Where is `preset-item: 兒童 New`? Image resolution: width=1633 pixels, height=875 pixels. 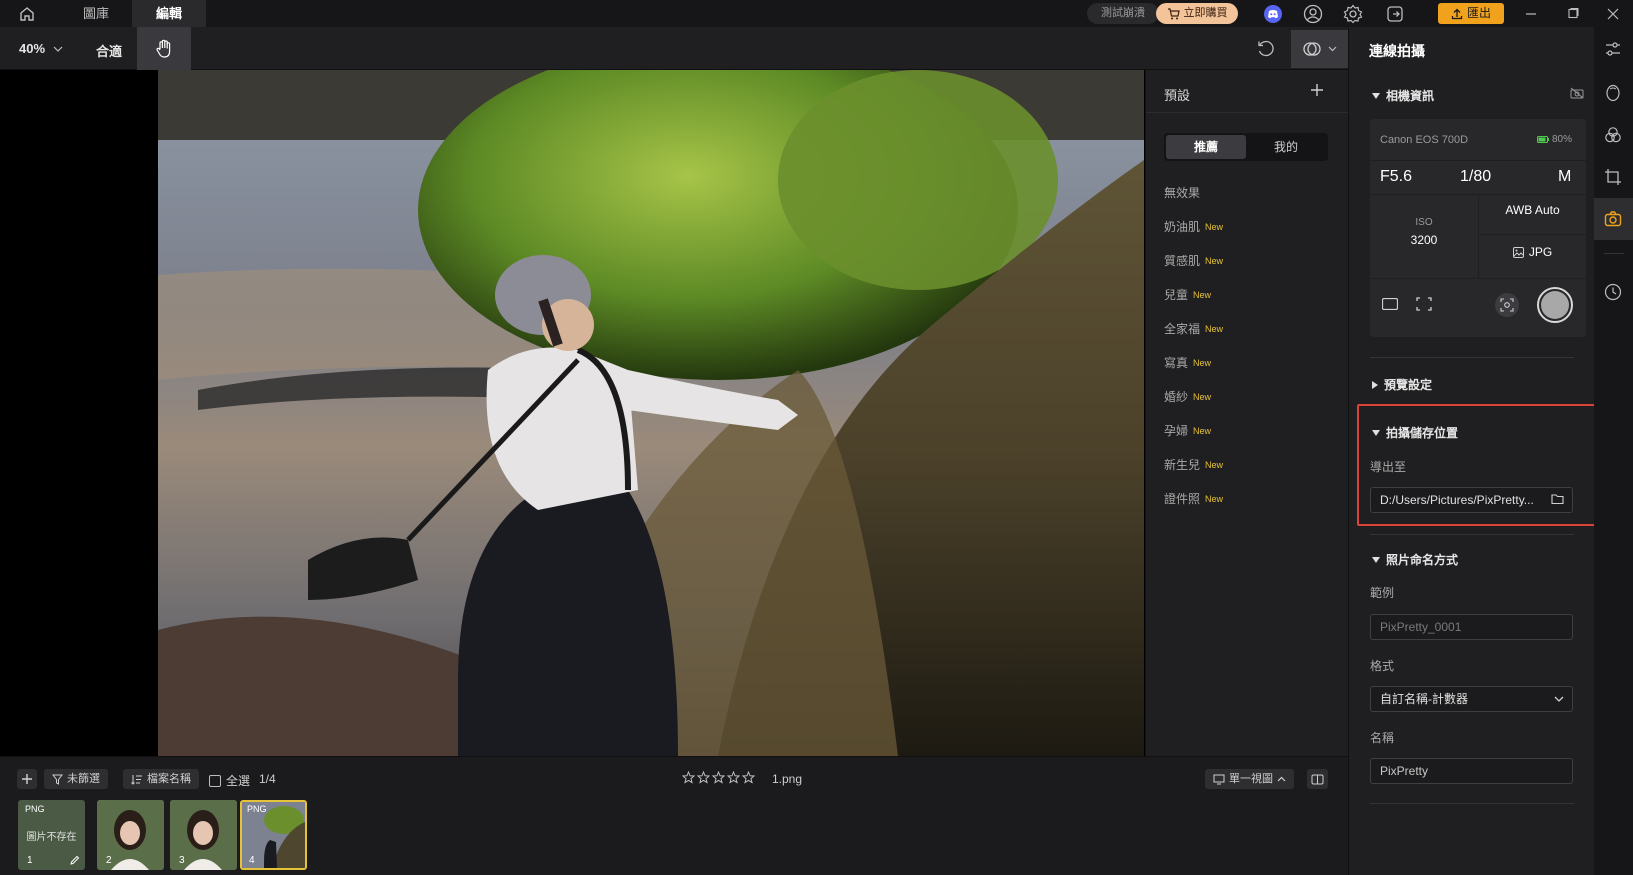 preset-item: 兒童 New is located at coordinates (1187, 294).